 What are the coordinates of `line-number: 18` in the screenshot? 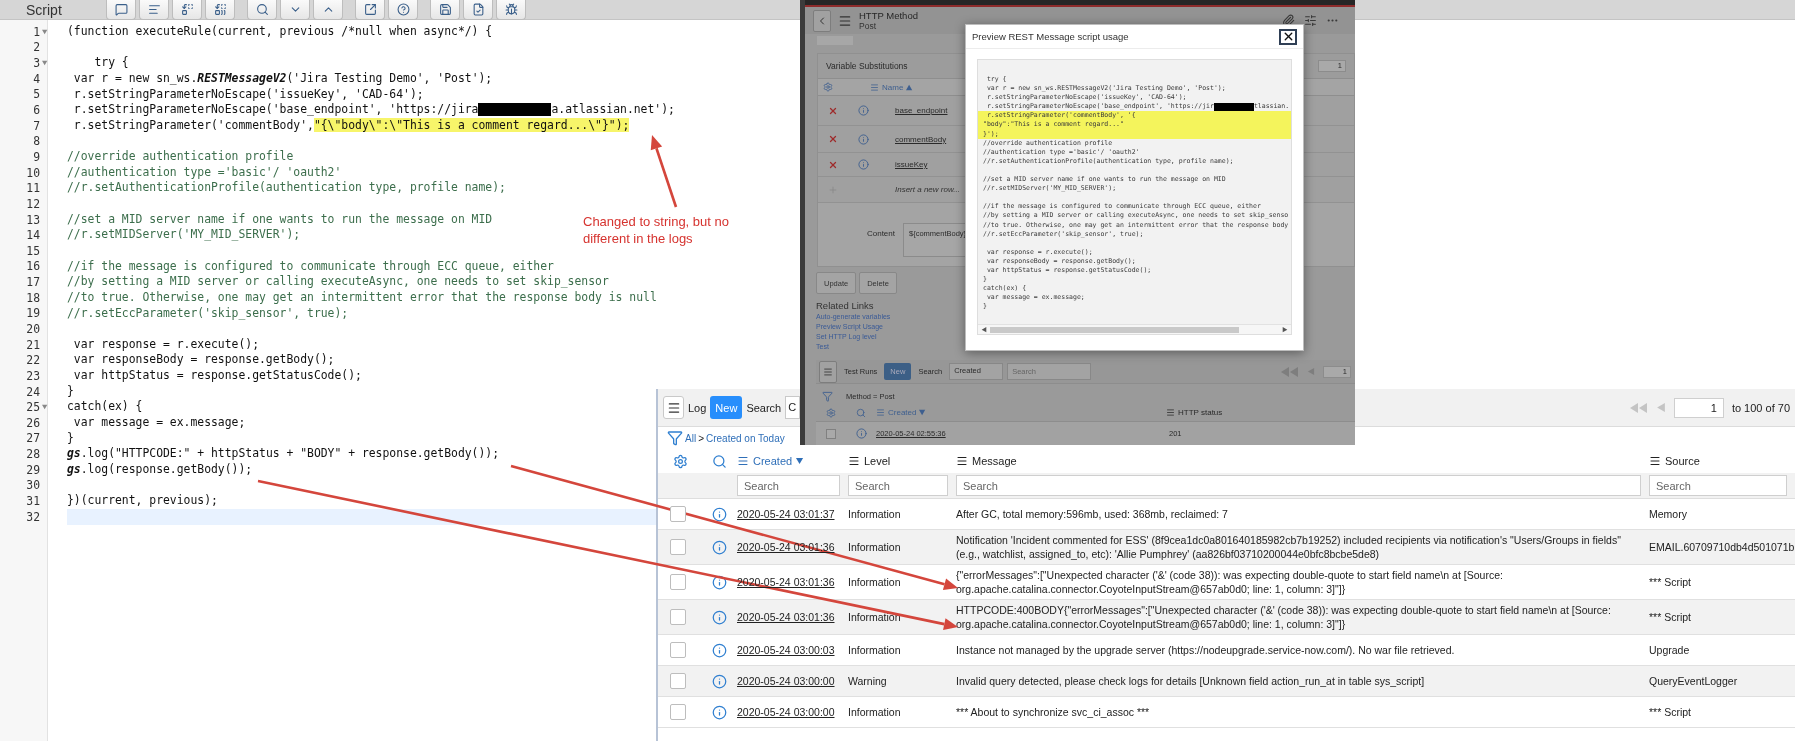 It's located at (32, 297).